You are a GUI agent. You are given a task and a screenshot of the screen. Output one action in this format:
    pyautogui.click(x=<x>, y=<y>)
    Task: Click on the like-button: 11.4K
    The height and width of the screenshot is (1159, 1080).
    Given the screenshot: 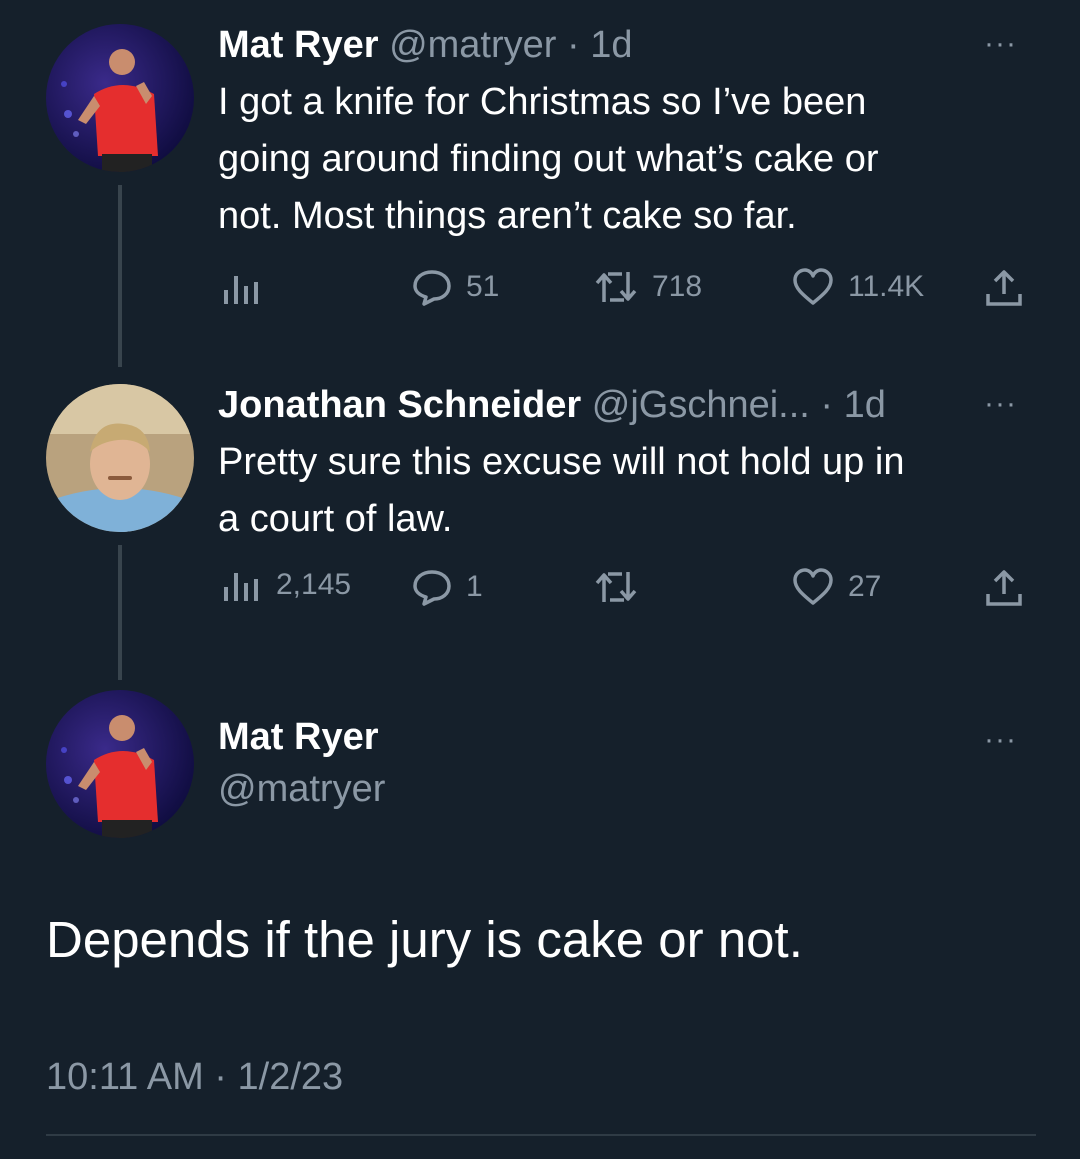 What is the action you would take?
    pyautogui.click(x=858, y=287)
    